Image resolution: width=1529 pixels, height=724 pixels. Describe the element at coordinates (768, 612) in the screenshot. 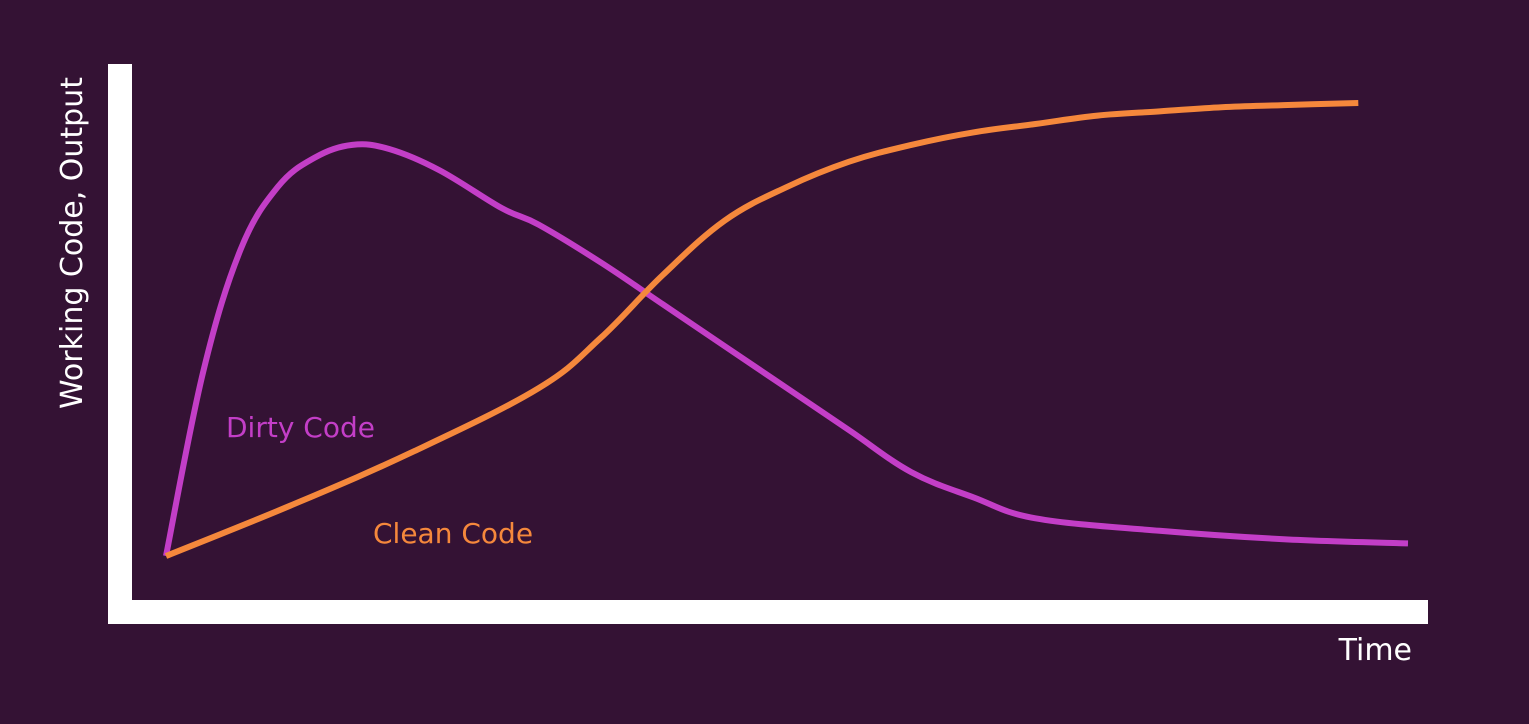

I see `x-axis-line` at that location.